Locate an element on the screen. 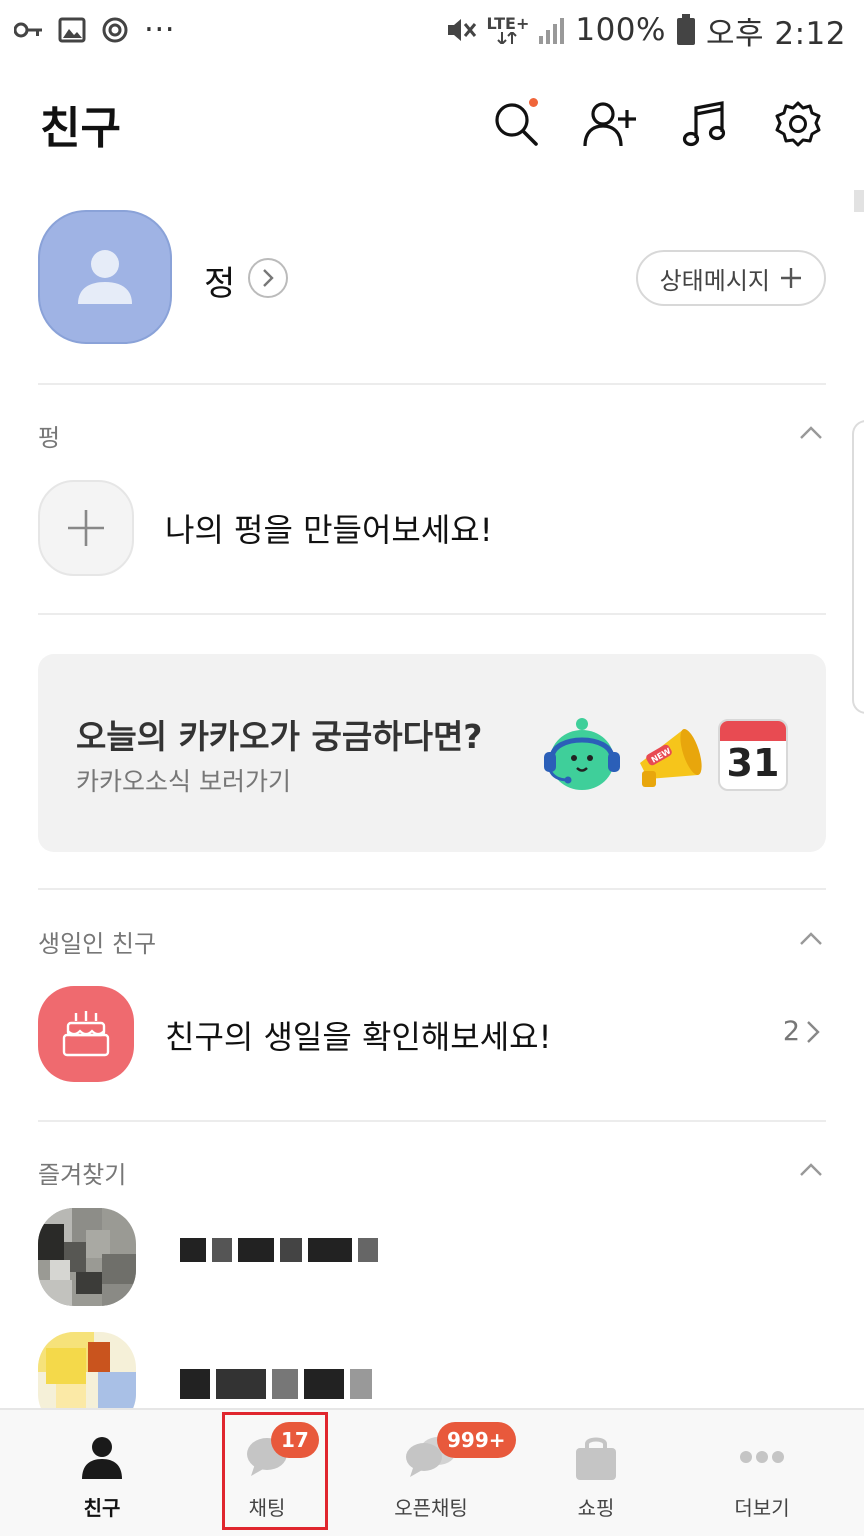 The width and height of the screenshot is (864, 1536). list-item is located at coordinates (432, 1258).